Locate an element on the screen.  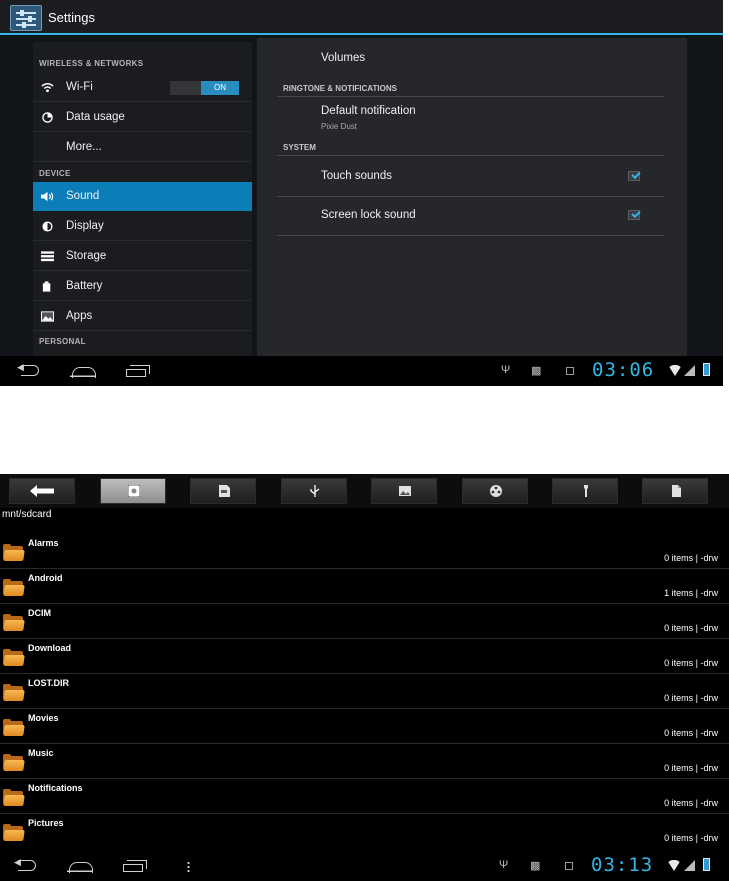
internal-storage-button is located at coordinates (133, 491).